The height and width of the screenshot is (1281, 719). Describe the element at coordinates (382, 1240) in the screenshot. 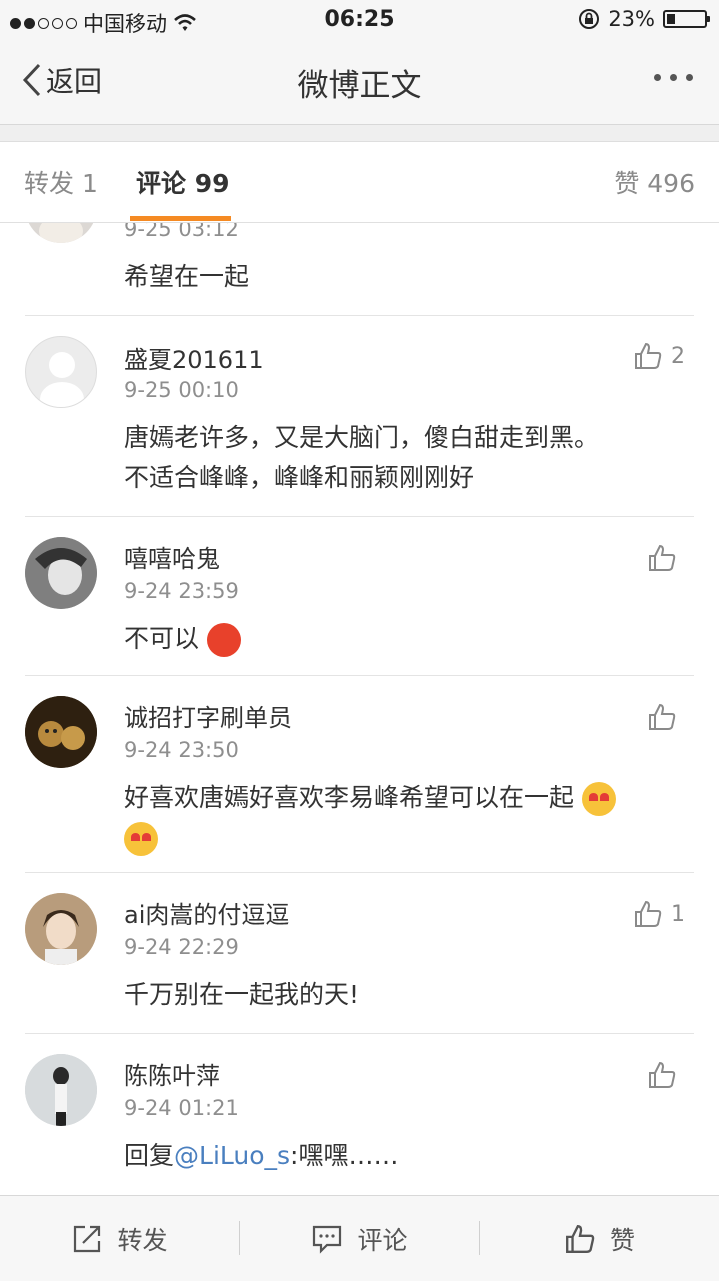

I see `comment-label: 评论` at that location.